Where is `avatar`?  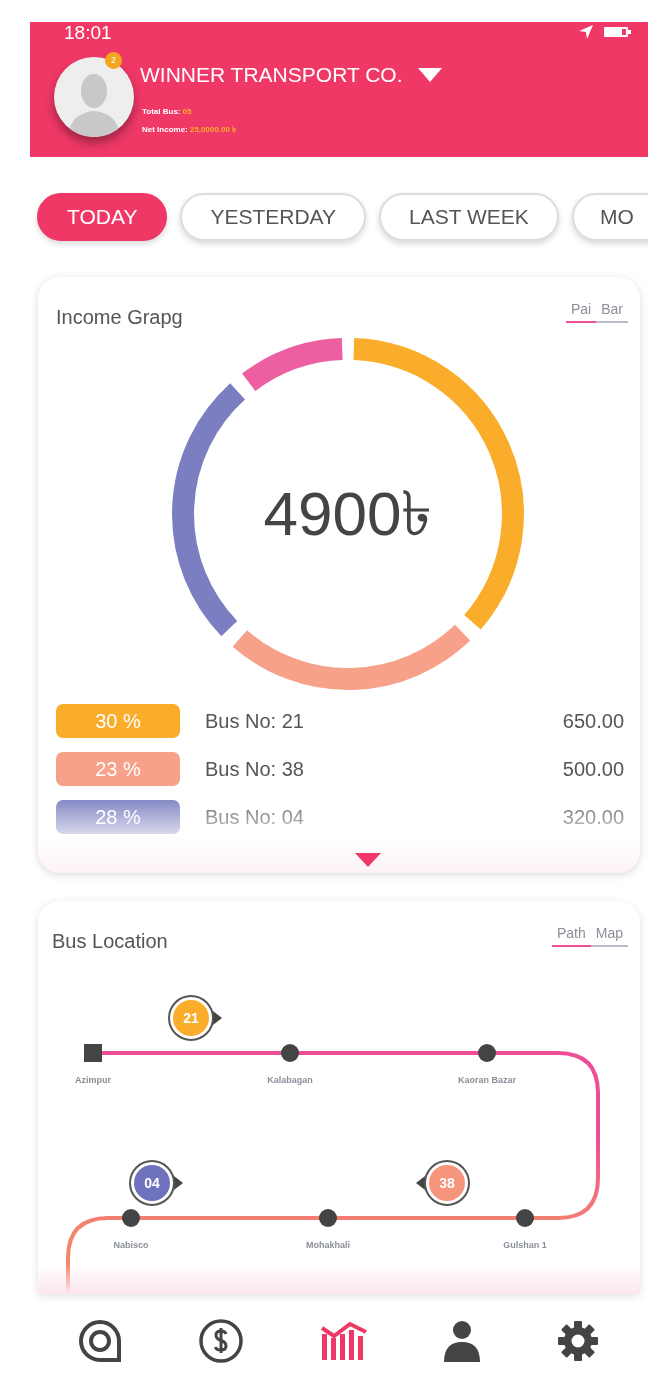 avatar is located at coordinates (94, 97).